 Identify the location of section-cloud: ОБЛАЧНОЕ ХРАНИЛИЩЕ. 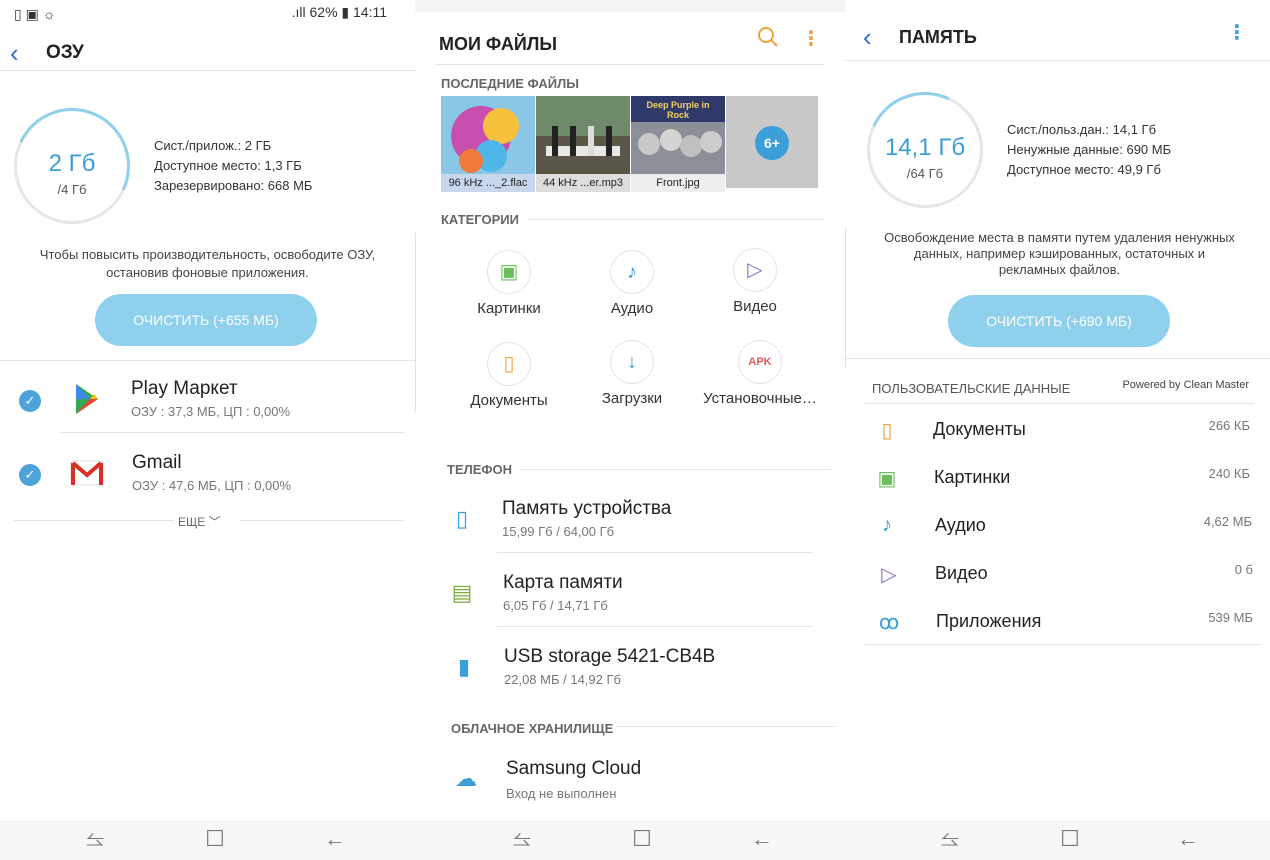
(532, 728).